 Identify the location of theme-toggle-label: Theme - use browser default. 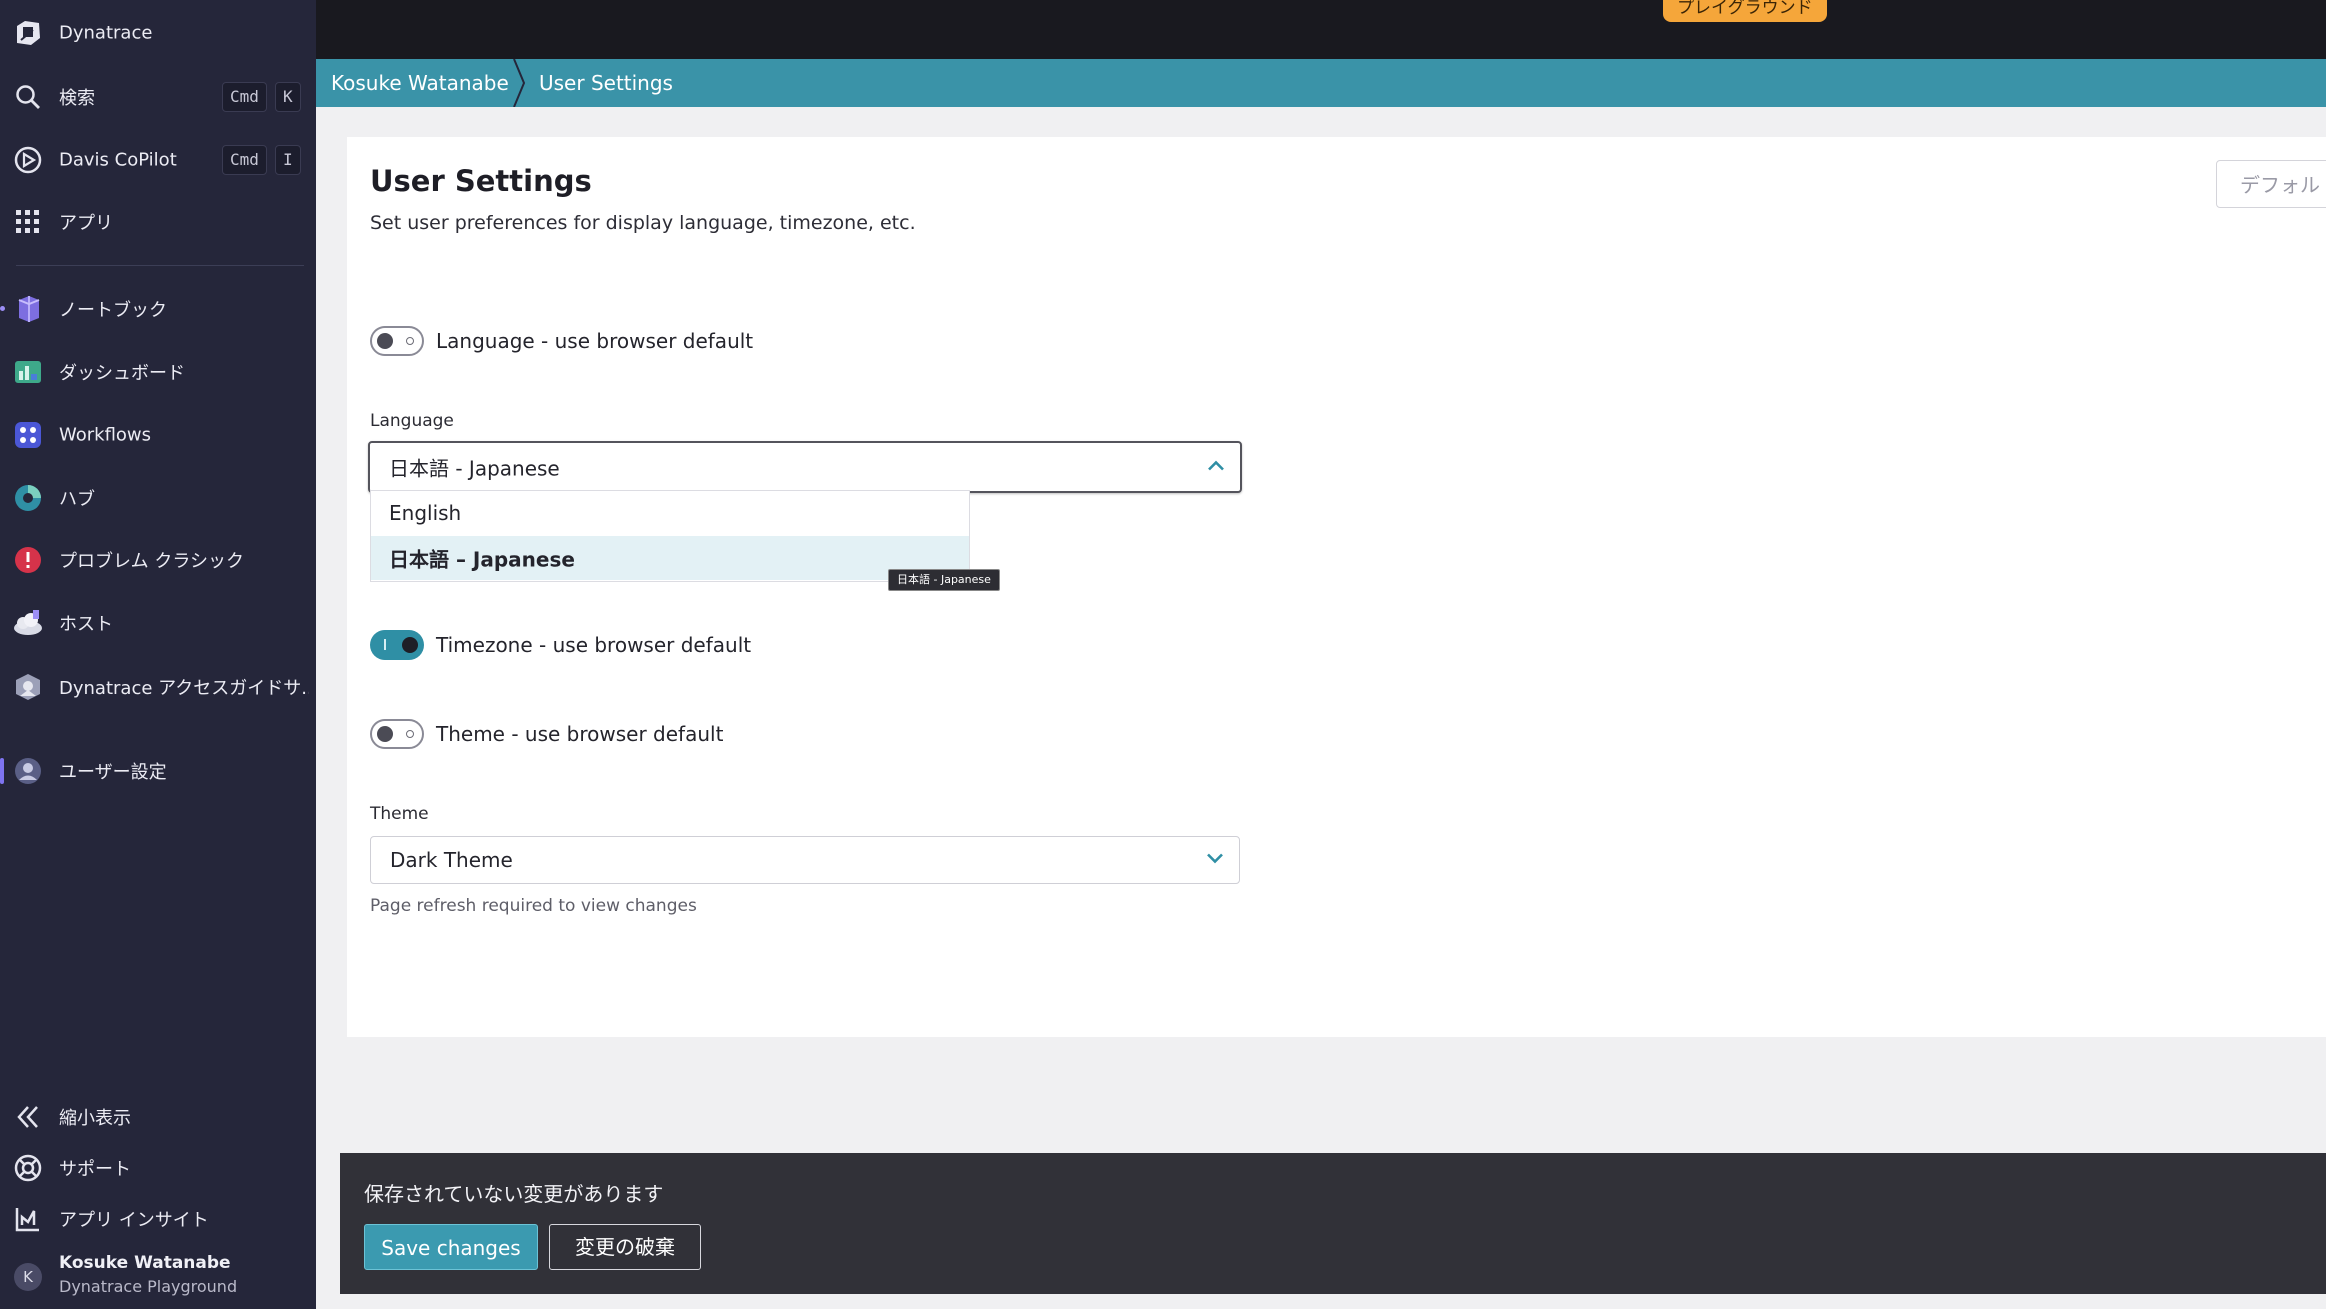
(580, 734).